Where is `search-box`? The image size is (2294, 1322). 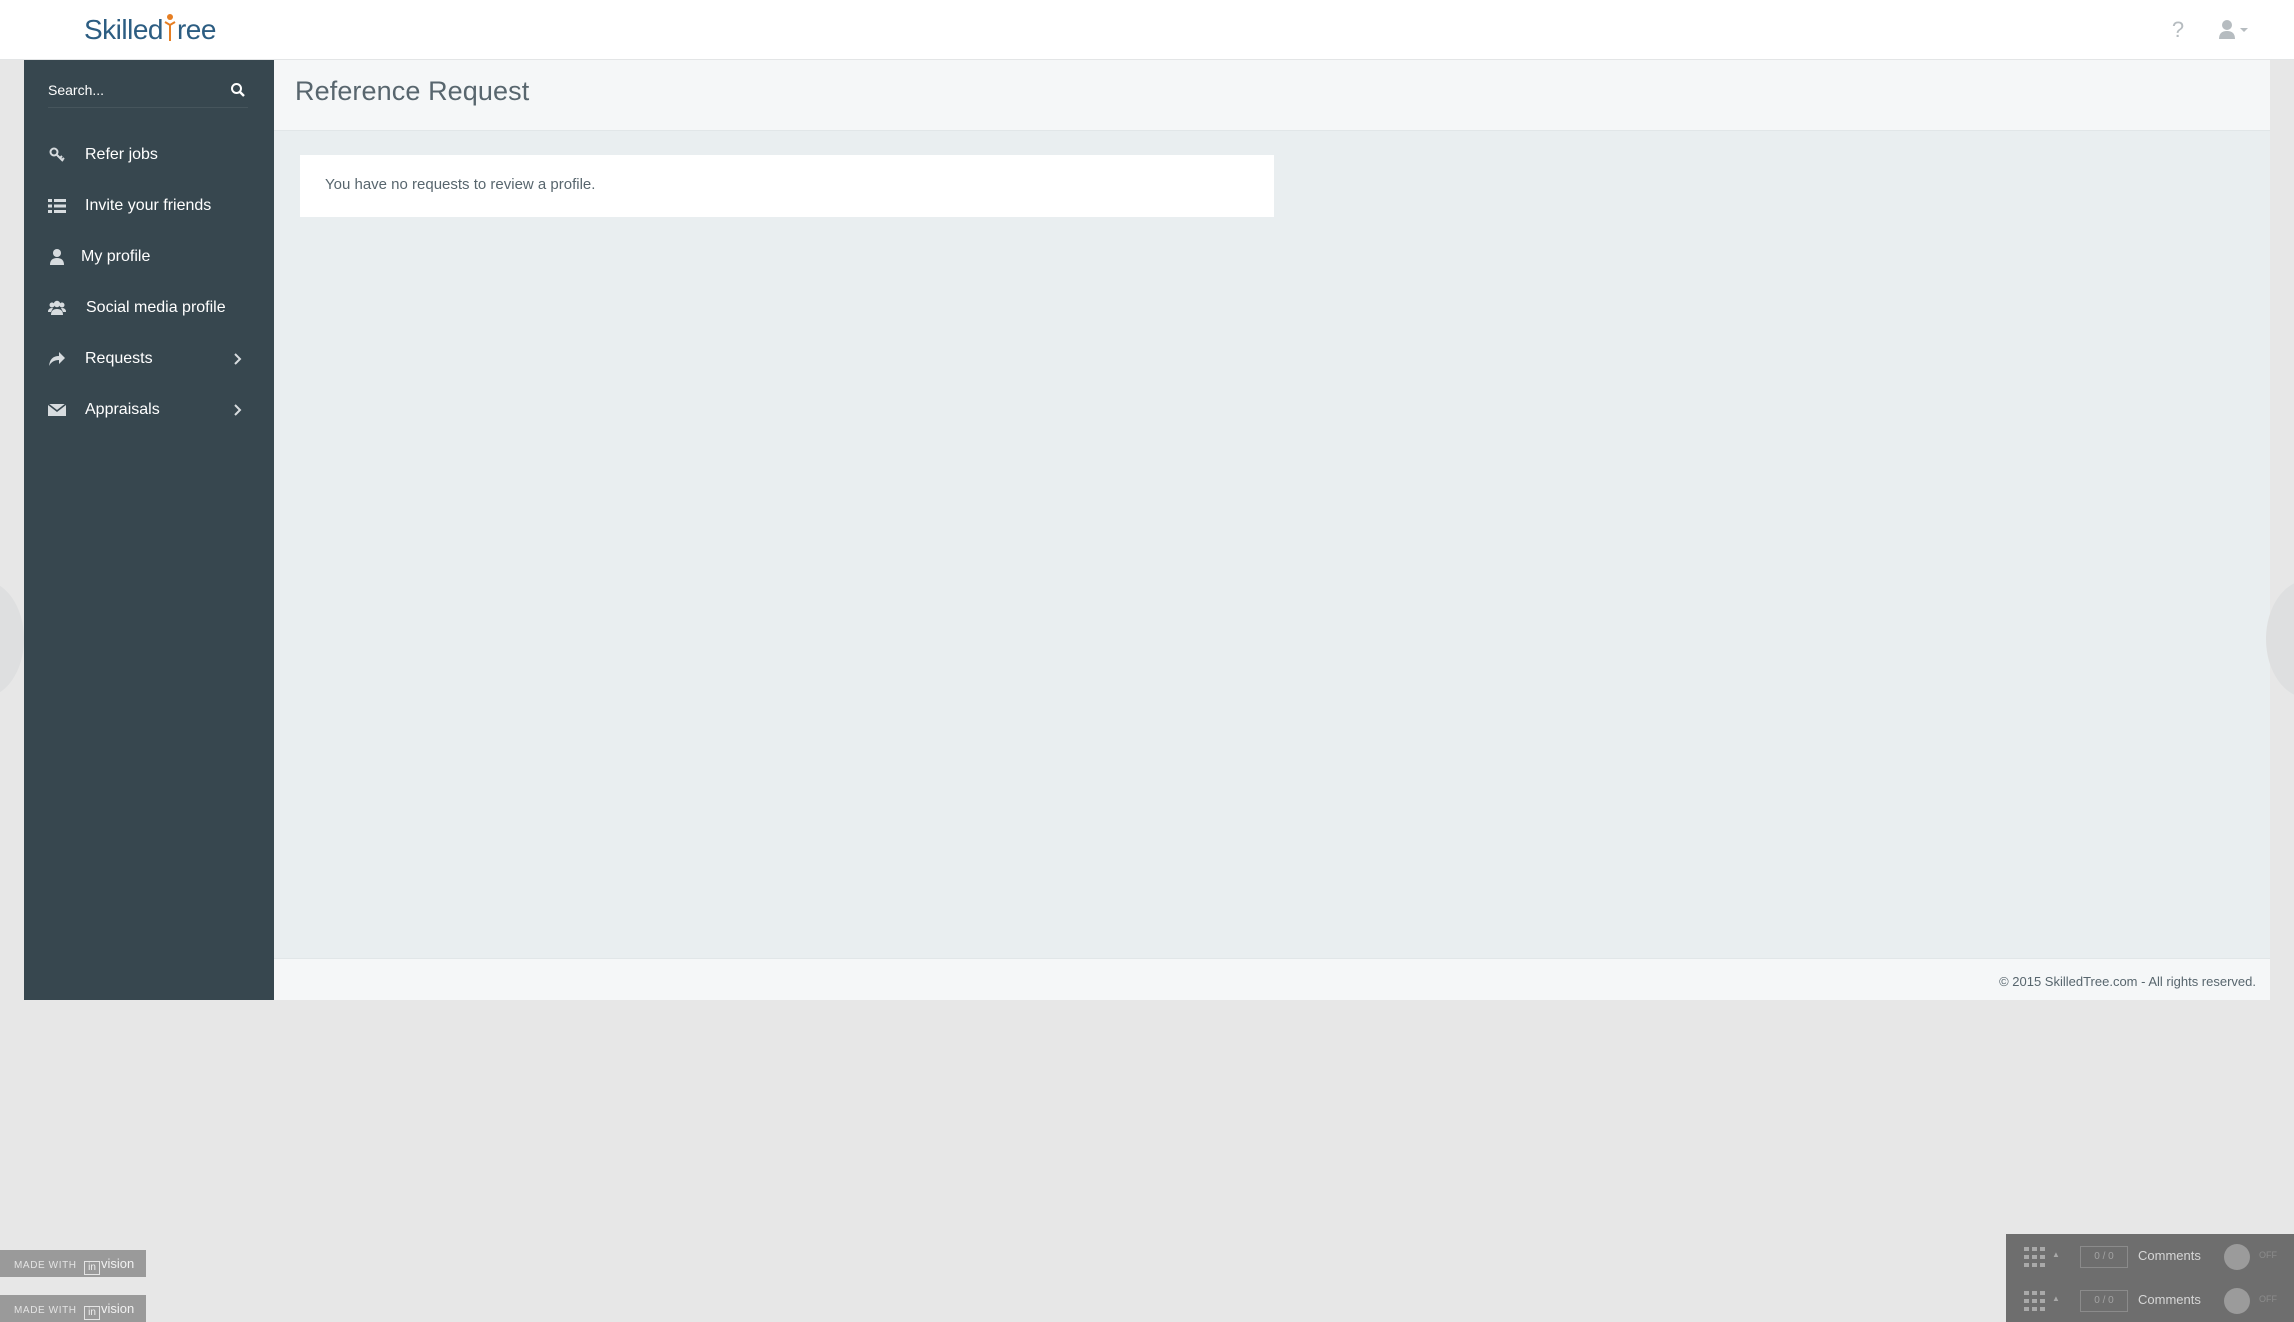 search-box is located at coordinates (148, 90).